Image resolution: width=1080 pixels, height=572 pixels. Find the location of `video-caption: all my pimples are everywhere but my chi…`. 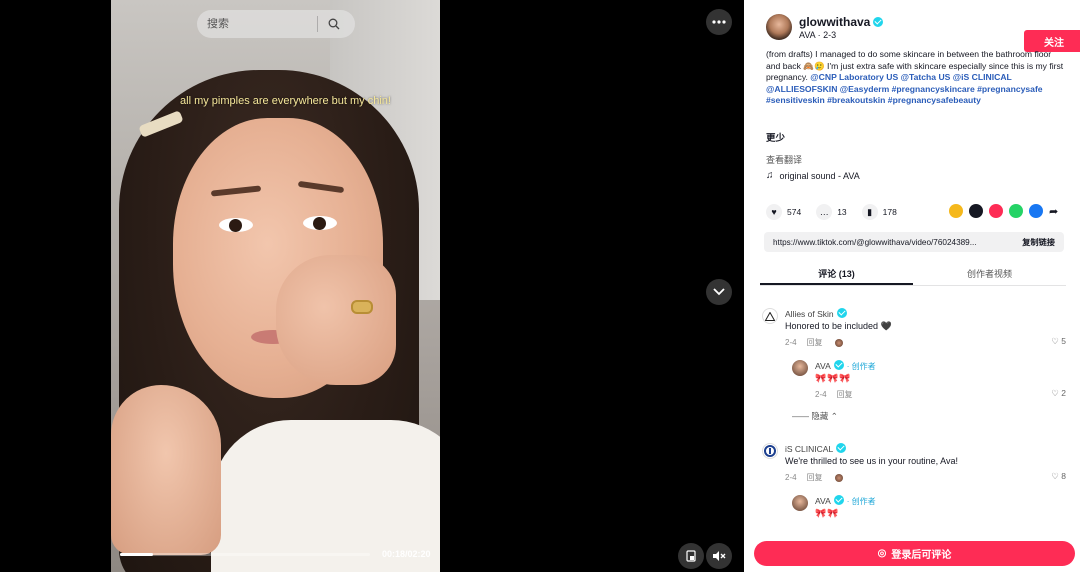

video-caption: all my pimples are everywhere but my chi… is located at coordinates (285, 101).